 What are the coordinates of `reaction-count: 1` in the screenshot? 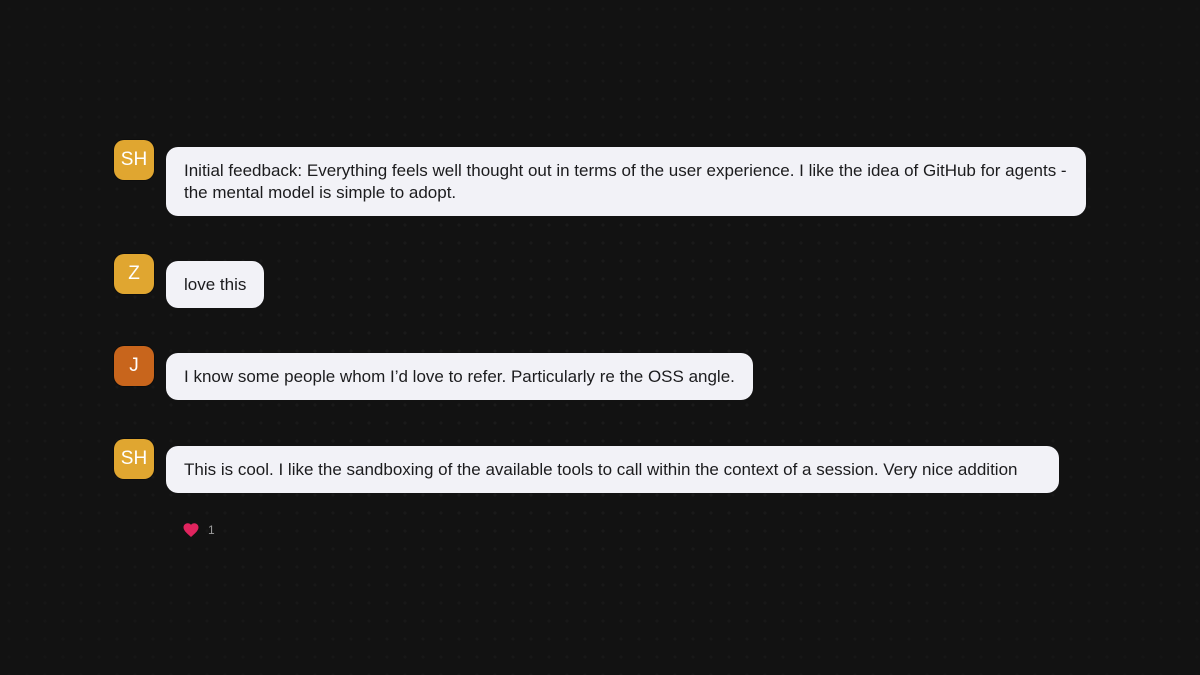 It's located at (211, 530).